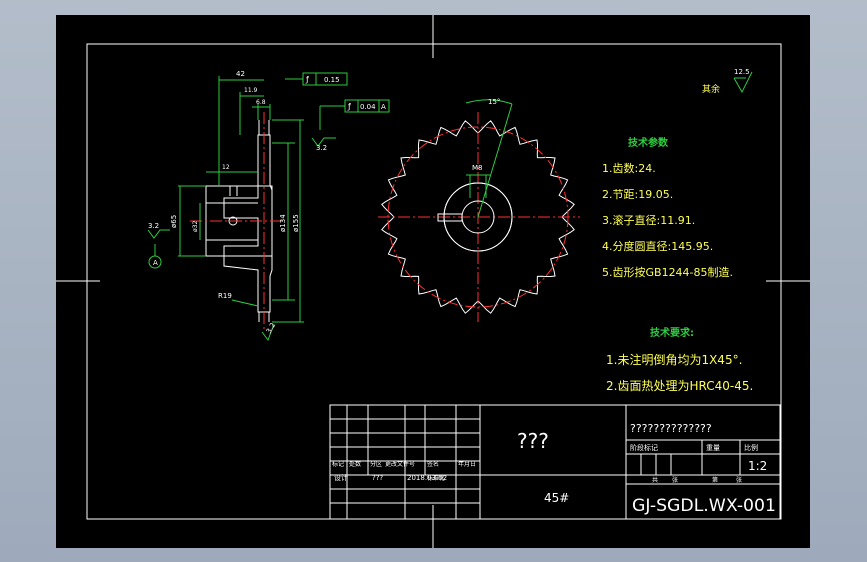 The image size is (867, 562). Describe the element at coordinates (355, 464) in the screenshot. I see `tb-count-label: 处数` at that location.